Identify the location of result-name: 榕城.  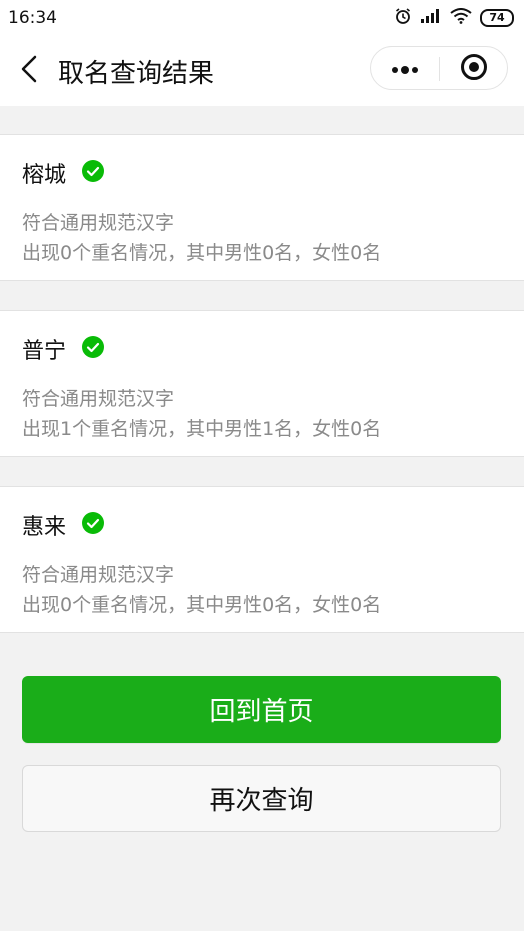
(44, 175).